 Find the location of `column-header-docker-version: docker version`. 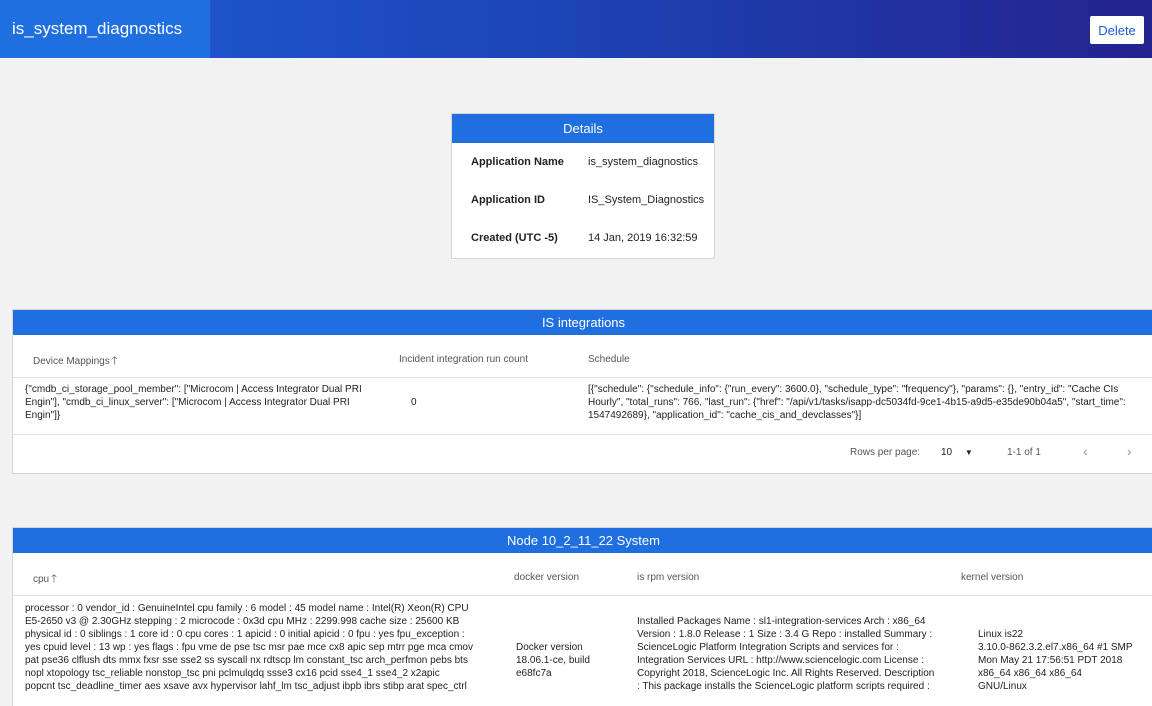

column-header-docker-version: docker version is located at coordinates (546, 577).